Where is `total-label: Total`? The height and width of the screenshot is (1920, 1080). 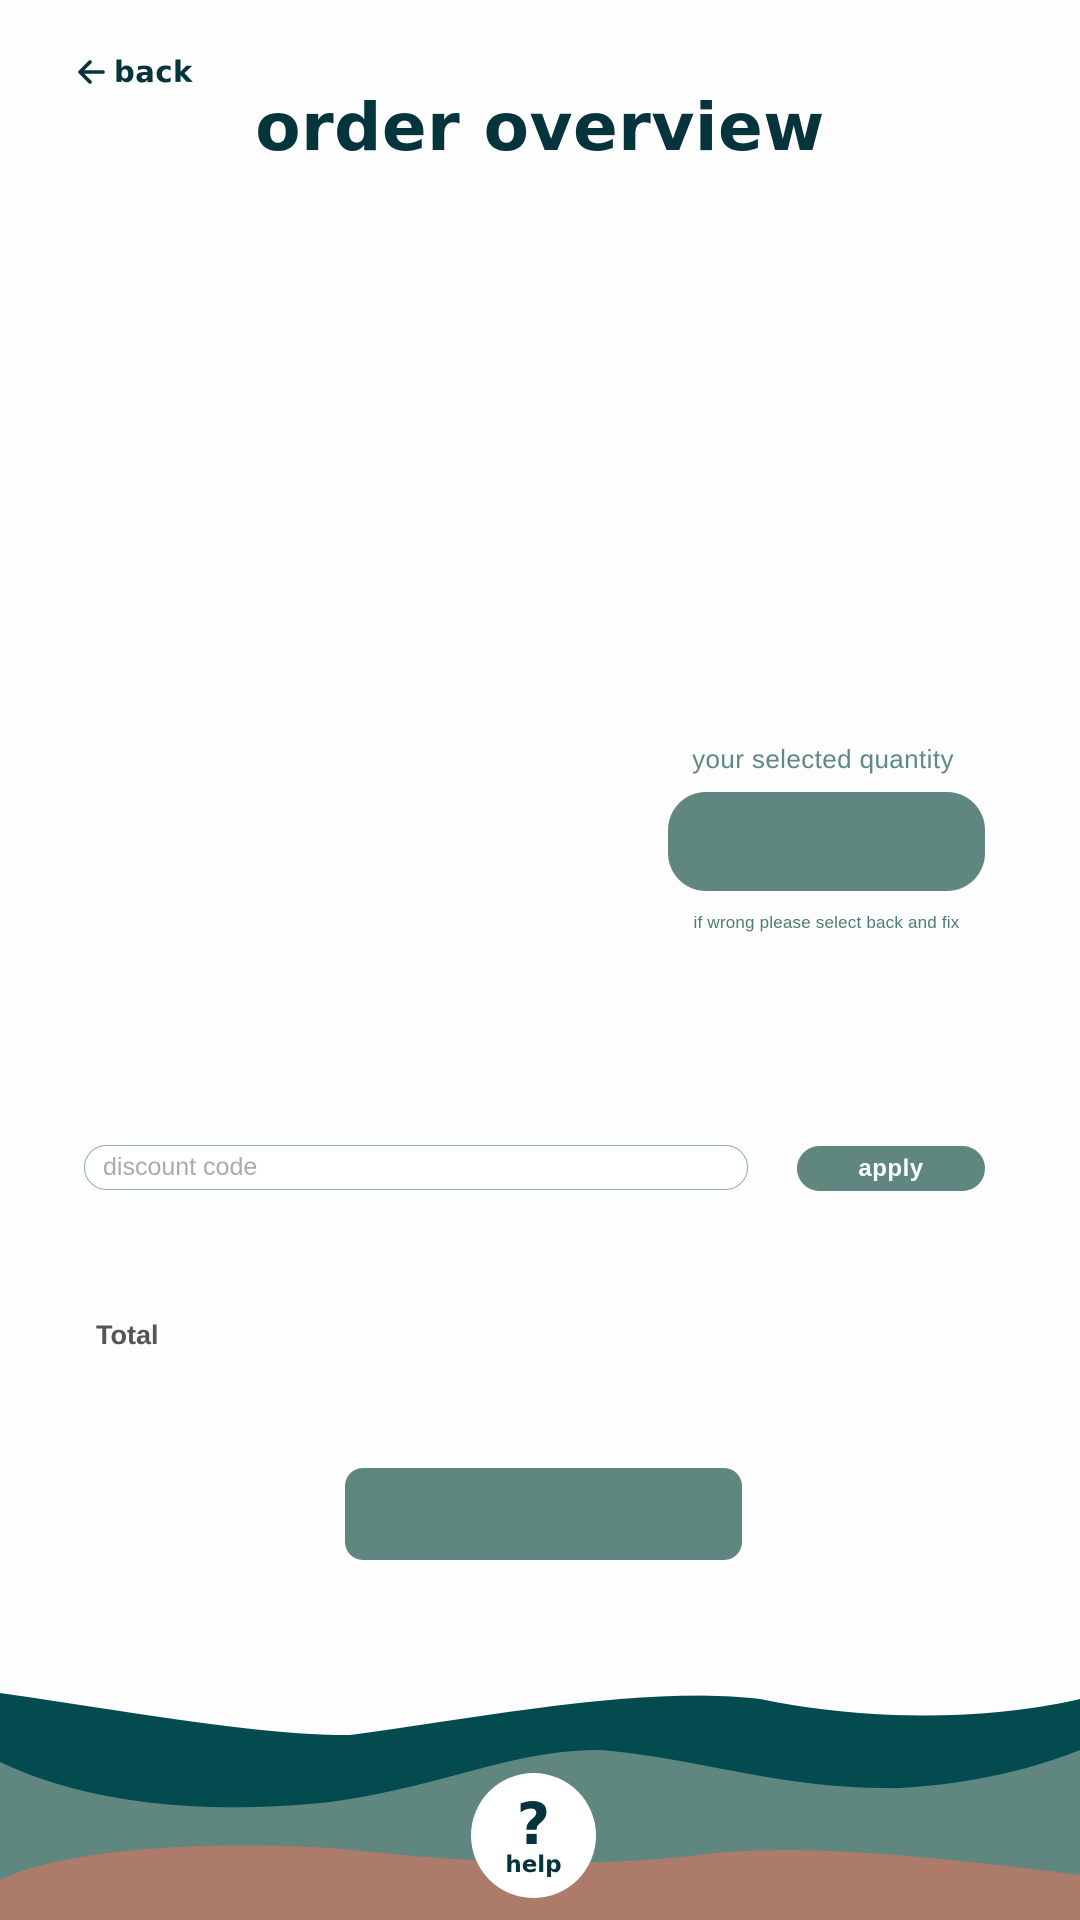
total-label: Total is located at coordinates (127, 1335).